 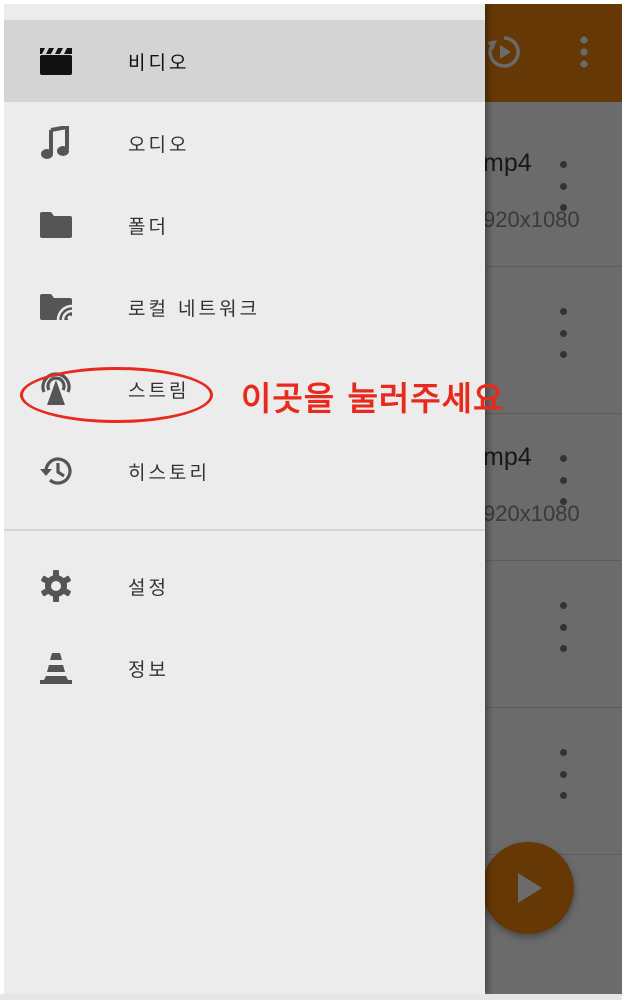 I want to click on network-folder-icon, so click(x=56, y=307).